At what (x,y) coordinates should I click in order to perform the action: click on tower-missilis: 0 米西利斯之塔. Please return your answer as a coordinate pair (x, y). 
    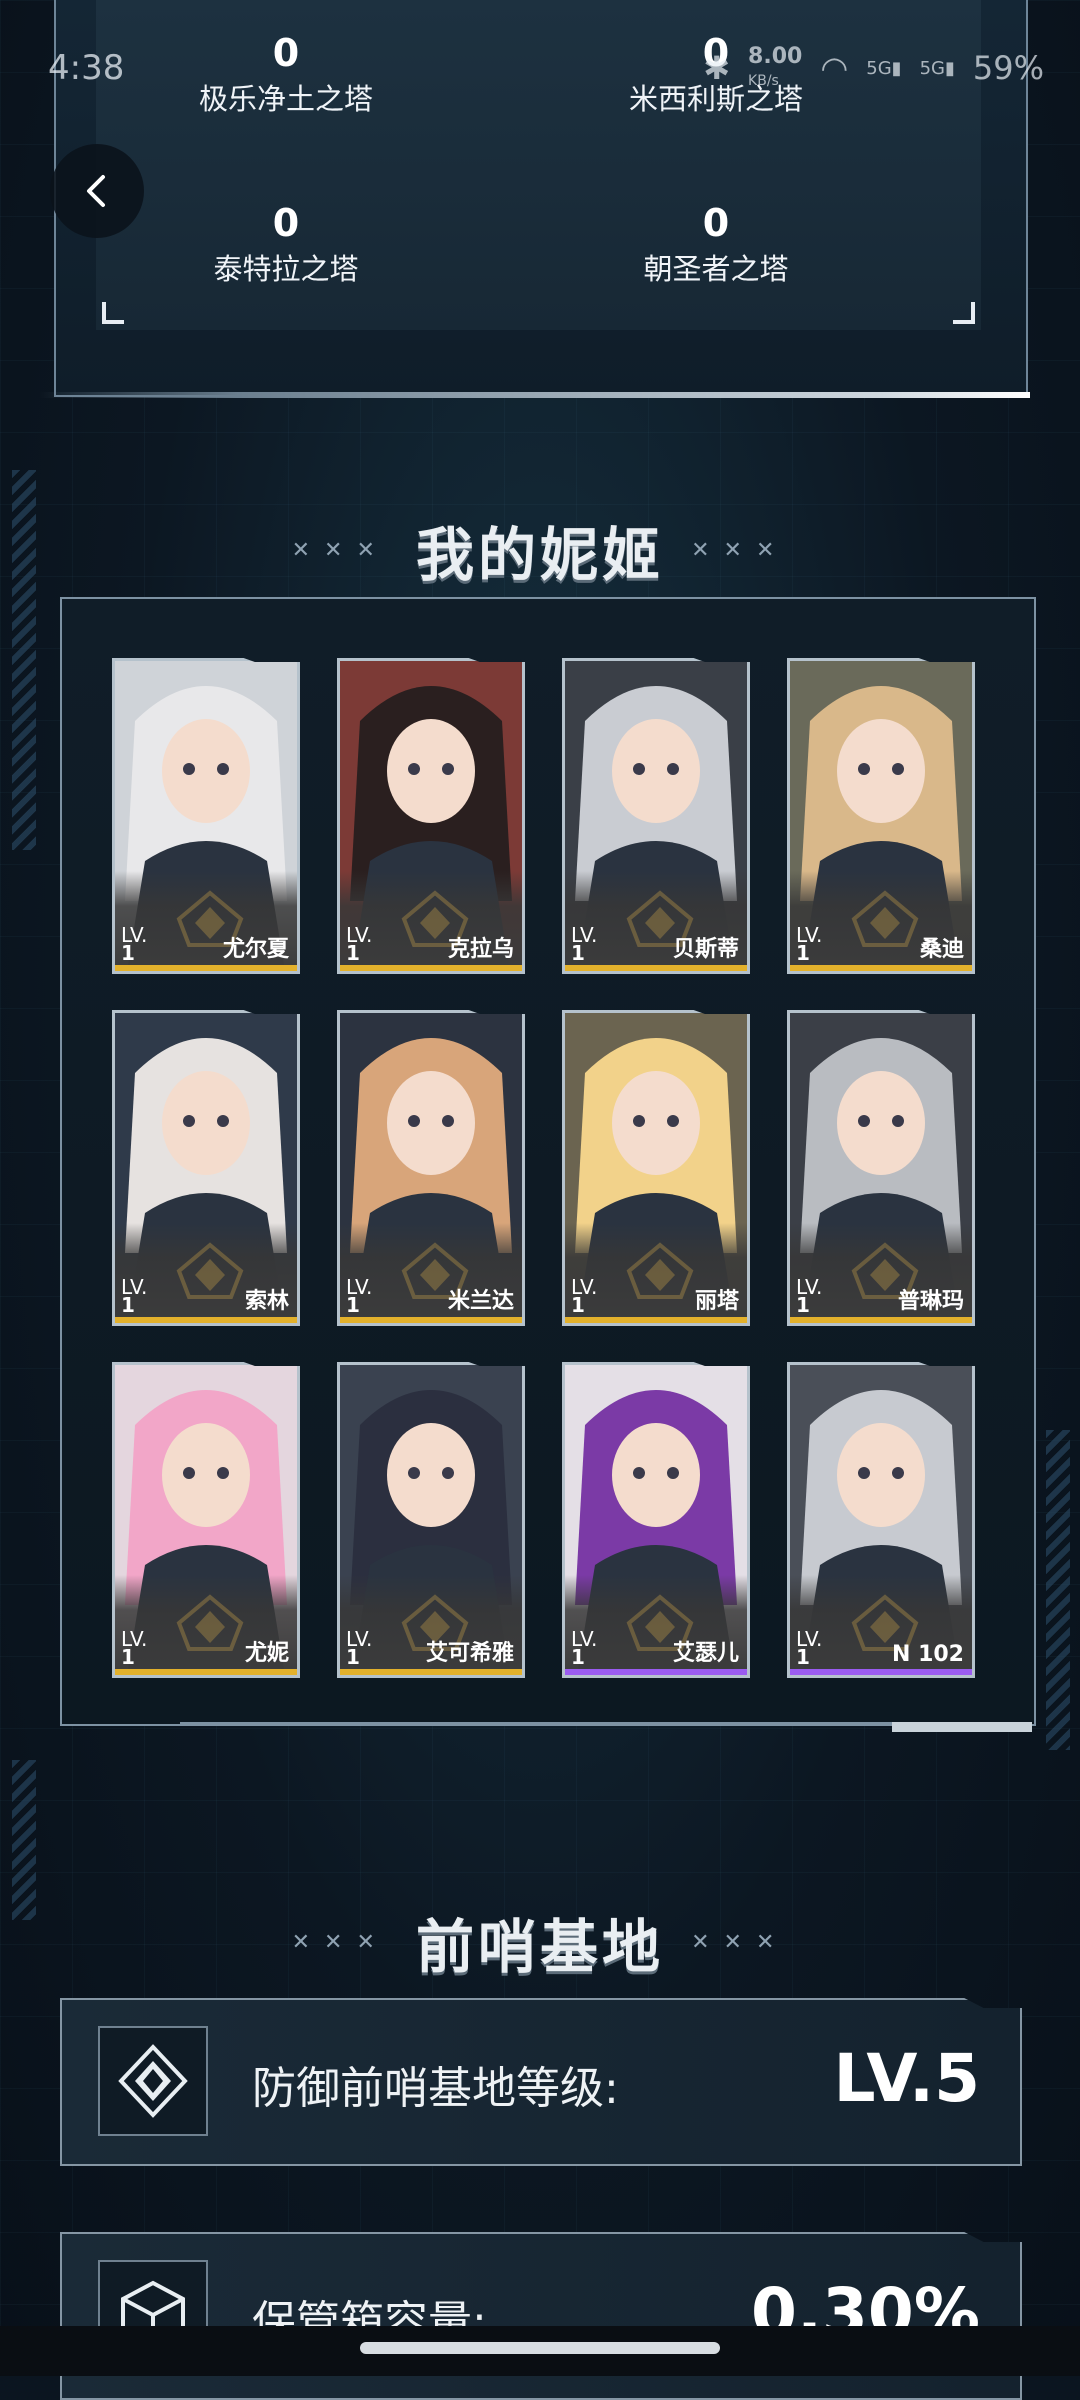
    Looking at the image, I should click on (715, 73).